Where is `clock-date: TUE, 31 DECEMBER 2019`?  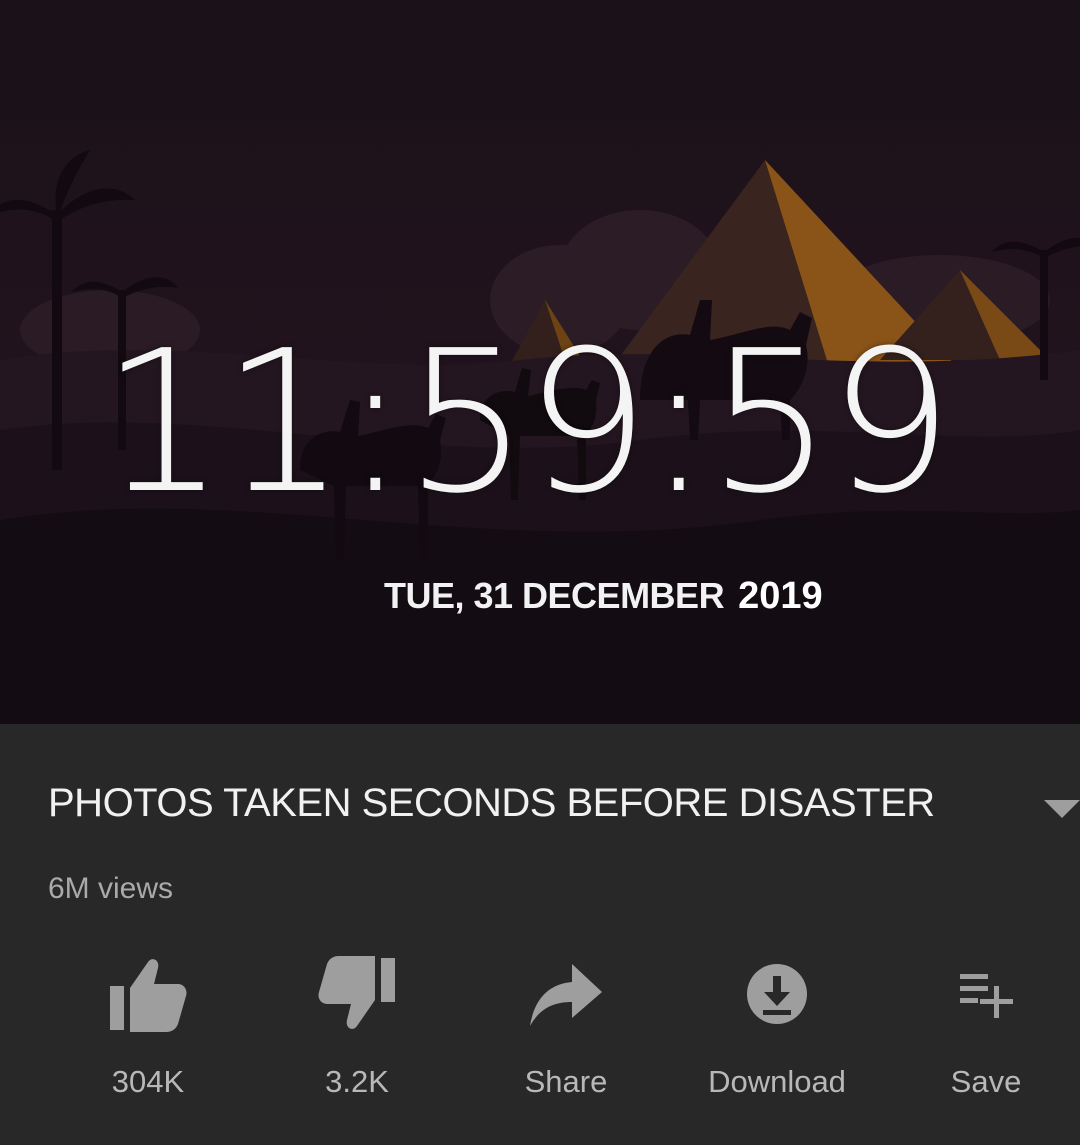
clock-date: TUE, 31 DECEMBER 2019 is located at coordinates (603, 596).